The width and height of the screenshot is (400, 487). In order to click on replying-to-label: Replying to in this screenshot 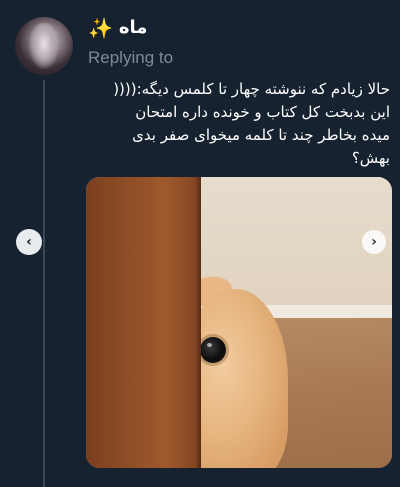, I will do `click(131, 57)`.